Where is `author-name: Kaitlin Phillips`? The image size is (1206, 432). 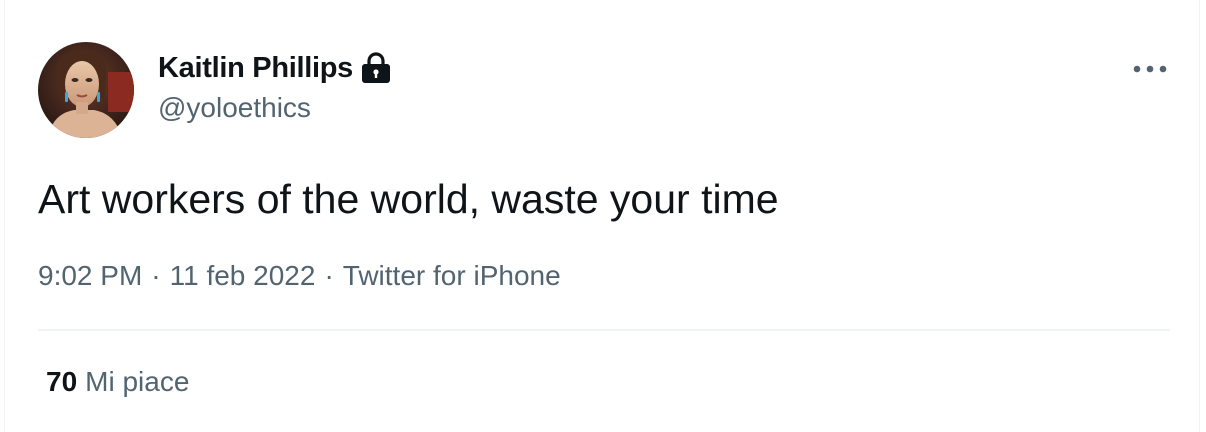 author-name: Kaitlin Phillips is located at coordinates (255, 68).